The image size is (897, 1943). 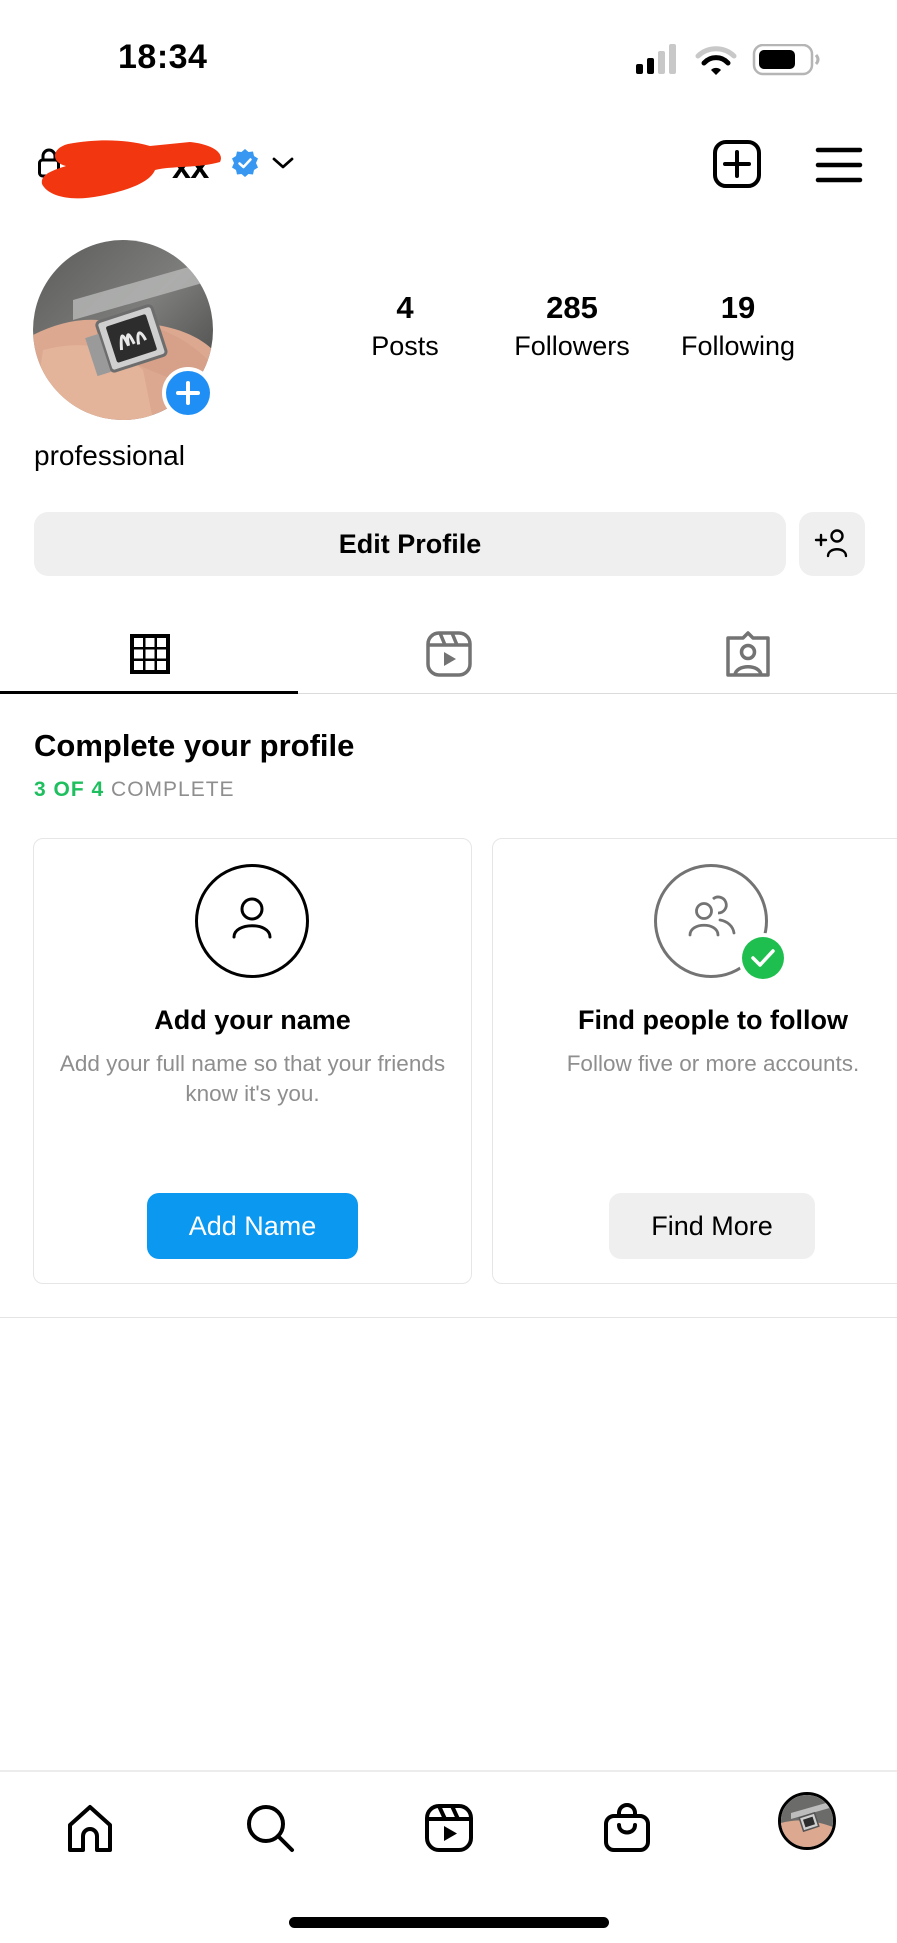 What do you see at coordinates (448, 1317) in the screenshot?
I see `section-divider` at bounding box center [448, 1317].